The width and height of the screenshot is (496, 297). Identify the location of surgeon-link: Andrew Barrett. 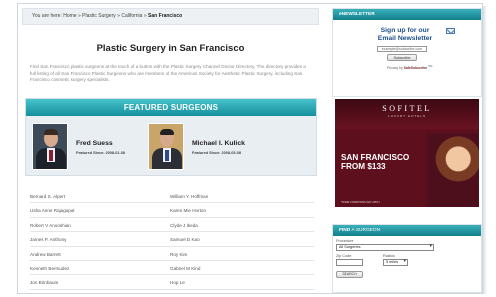
(45, 254).